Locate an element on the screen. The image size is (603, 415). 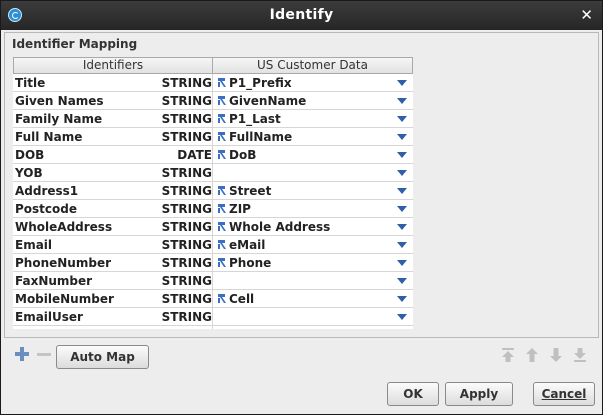
identifier-name: Given Names is located at coordinates (59, 101).